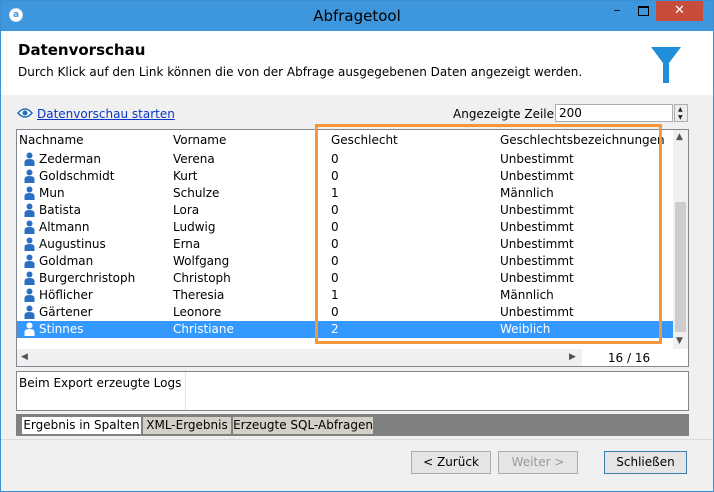 Image resolution: width=714 pixels, height=492 pixels. I want to click on cell-vorname: Erna, so click(187, 244).